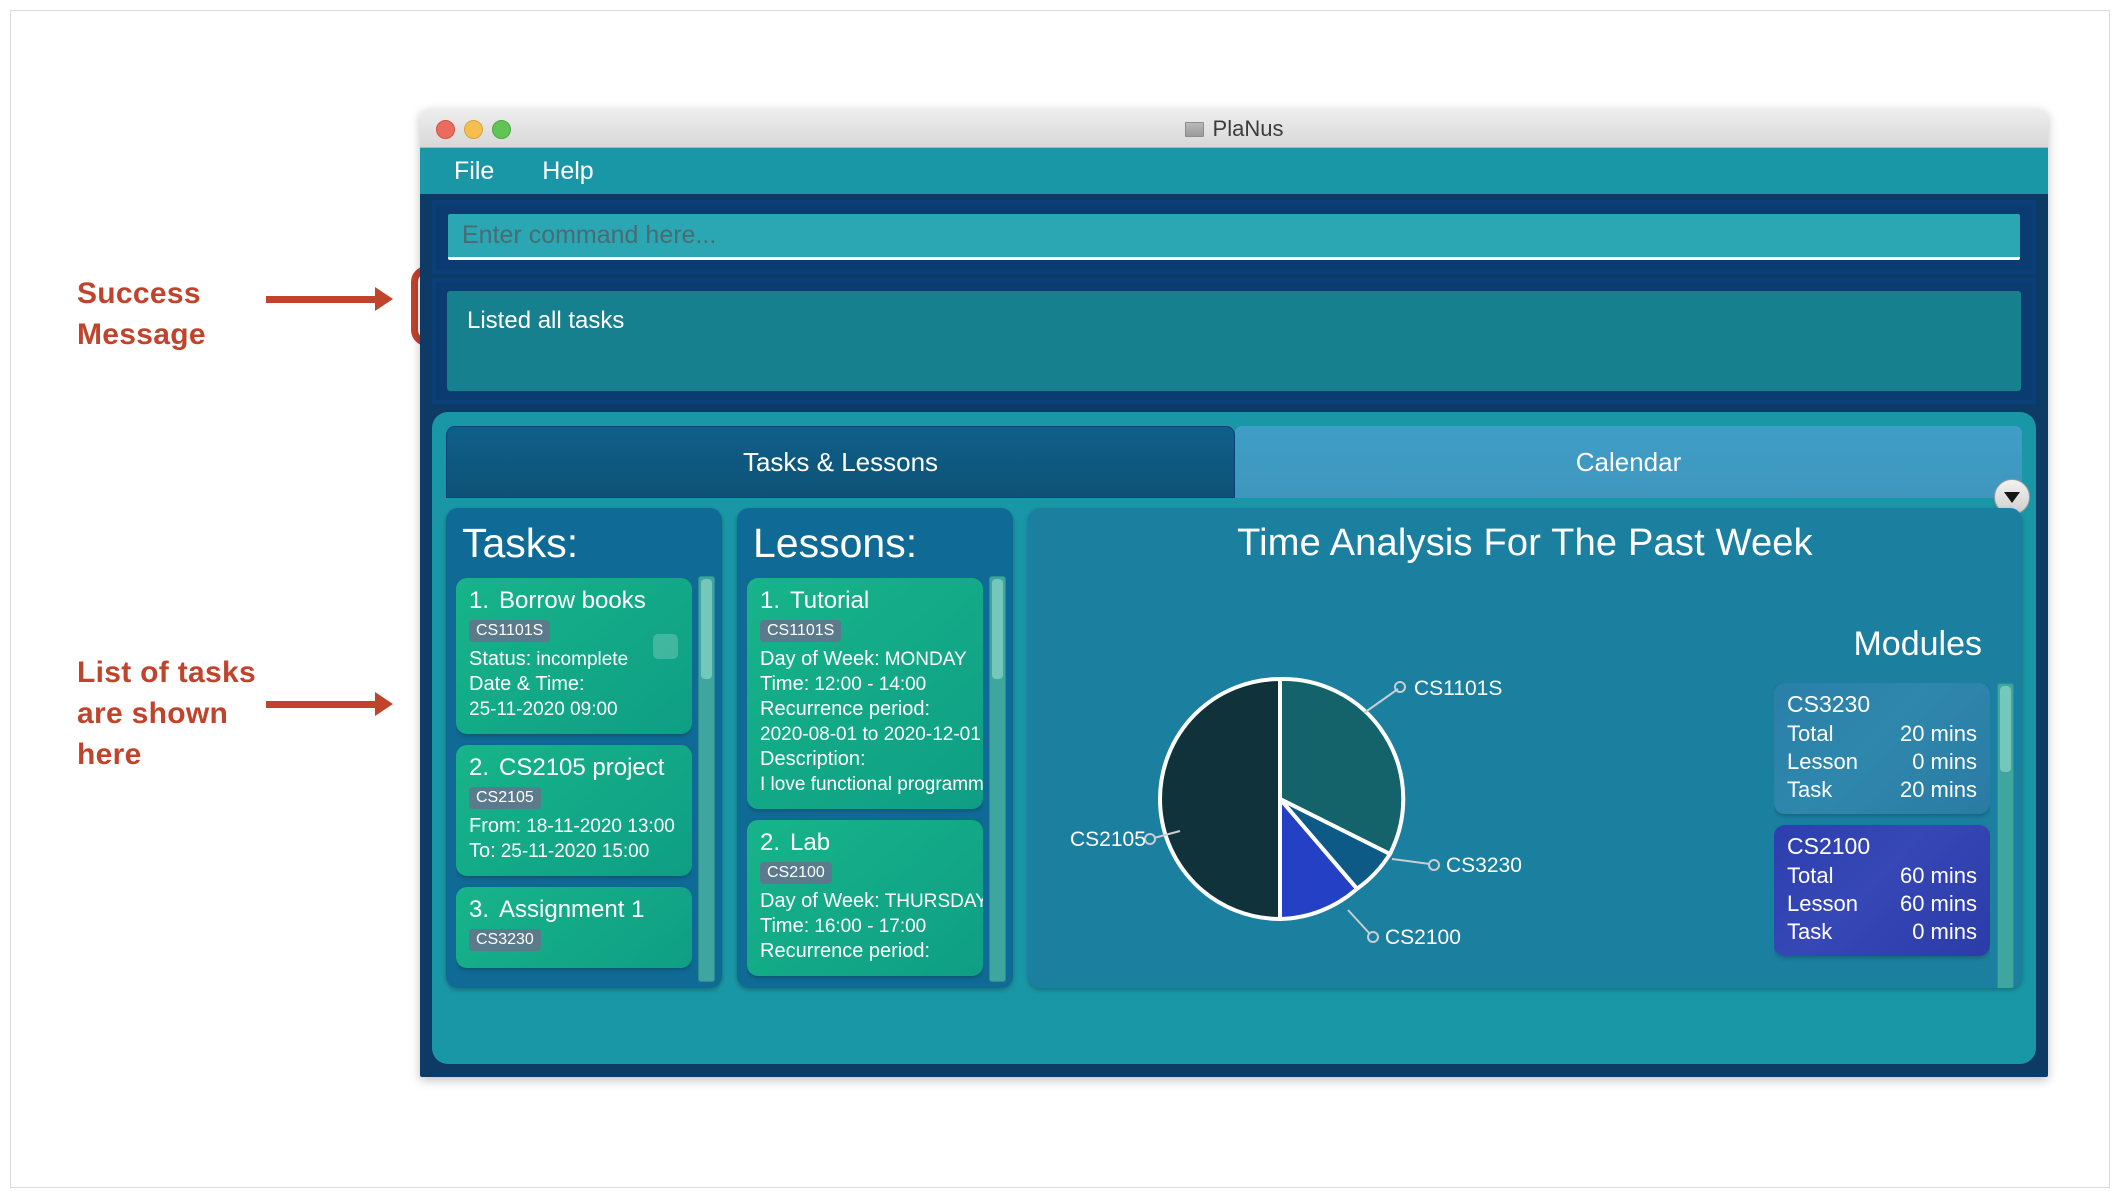  I want to click on pie-marker-cs1101s, so click(1400, 687).